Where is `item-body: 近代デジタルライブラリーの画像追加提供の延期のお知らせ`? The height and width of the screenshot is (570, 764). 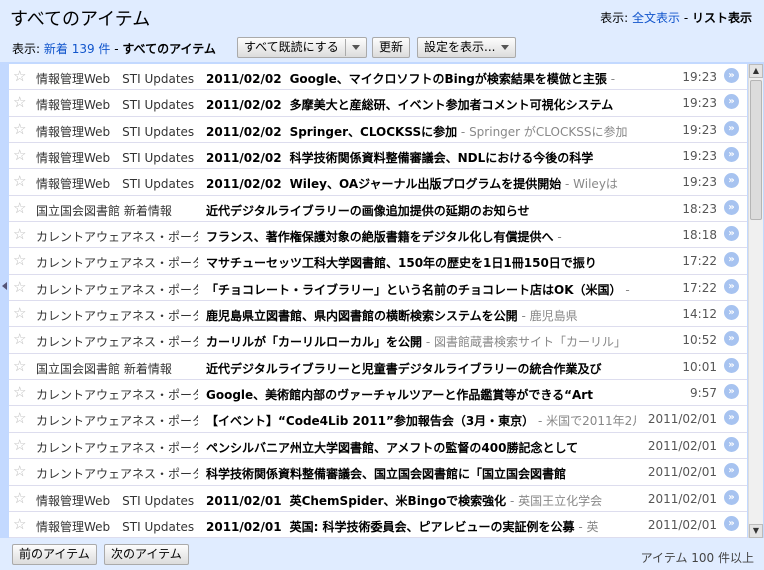
item-body: 近代デジタルライブラリーの画像追加提供の延期のお知らせ is located at coordinates (421, 210).